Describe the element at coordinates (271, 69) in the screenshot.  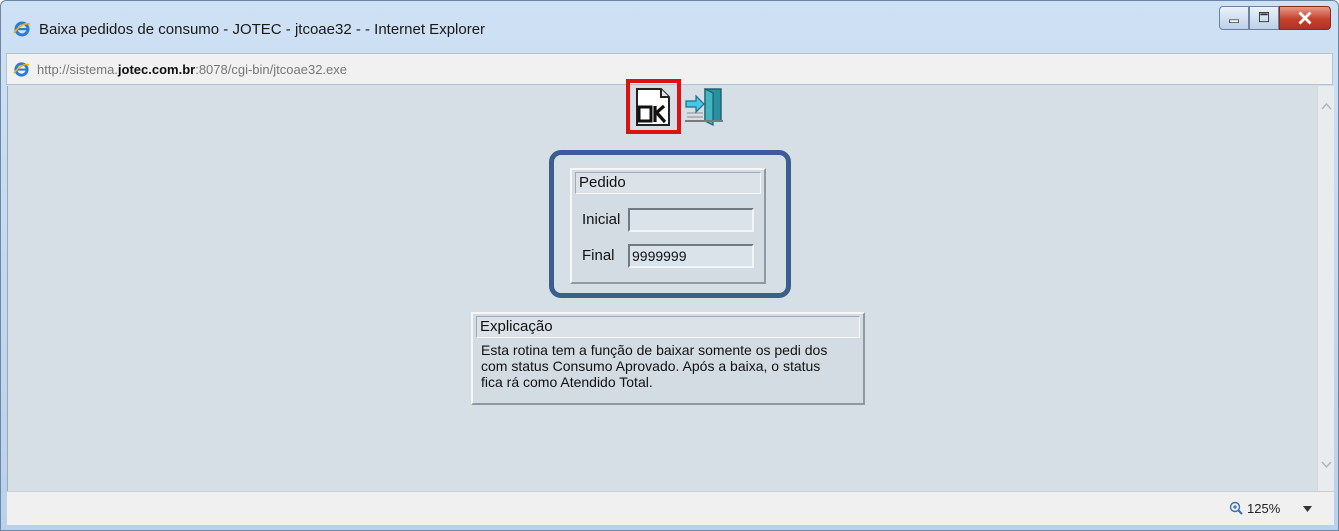
I see `url-suffix: :8078/cgi-bin/jtcoae32.exe` at that location.